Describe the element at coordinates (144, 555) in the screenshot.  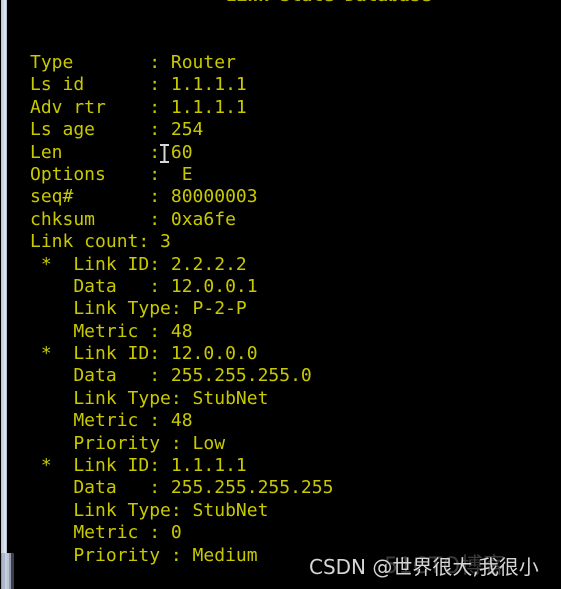
I see `line-priority-3: Priority : Medium` at that location.